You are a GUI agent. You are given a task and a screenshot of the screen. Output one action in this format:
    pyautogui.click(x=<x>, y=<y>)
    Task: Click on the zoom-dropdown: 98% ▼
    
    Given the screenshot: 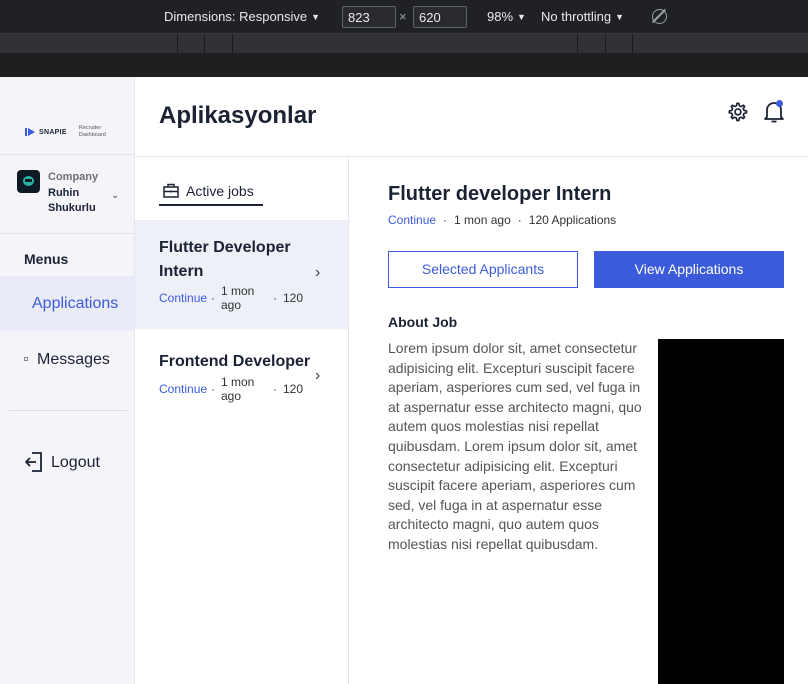 What is the action you would take?
    pyautogui.click(x=506, y=16)
    